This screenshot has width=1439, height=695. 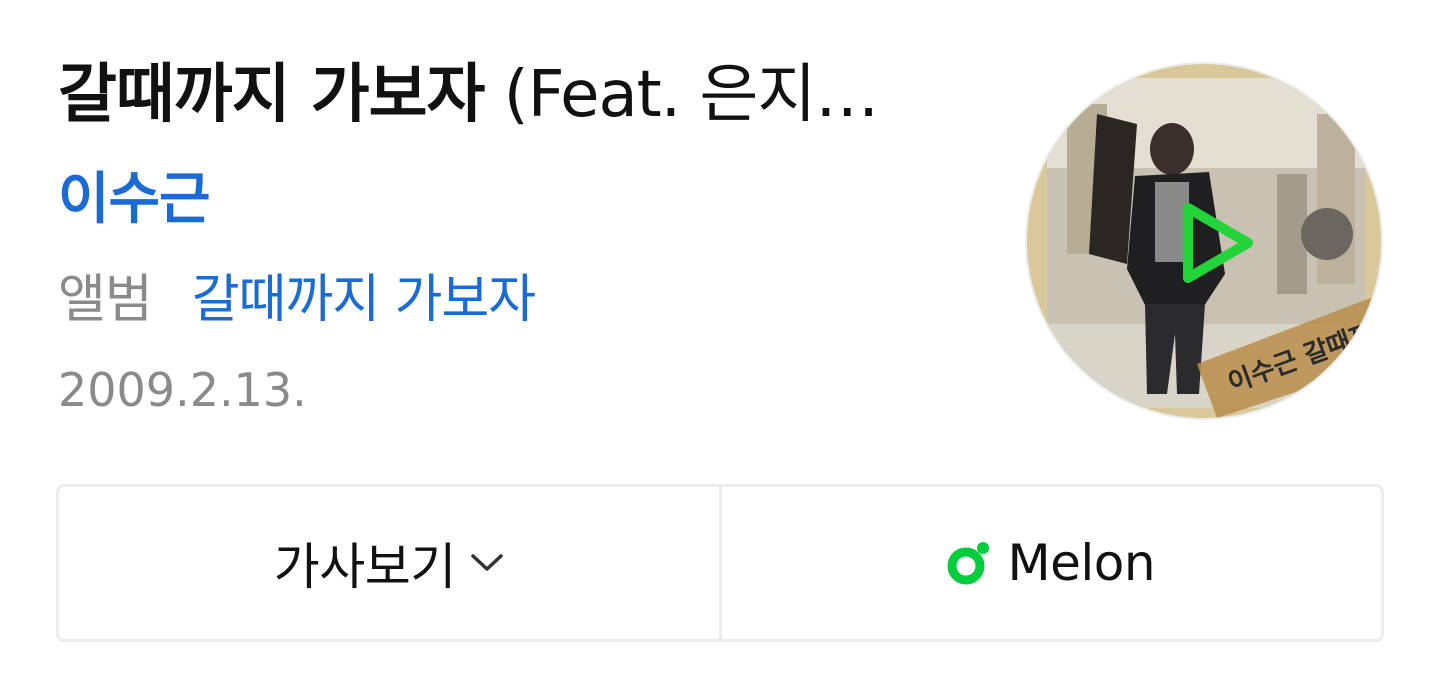 What do you see at coordinates (1081, 563) in the screenshot?
I see `melon-button-label: Melon` at bounding box center [1081, 563].